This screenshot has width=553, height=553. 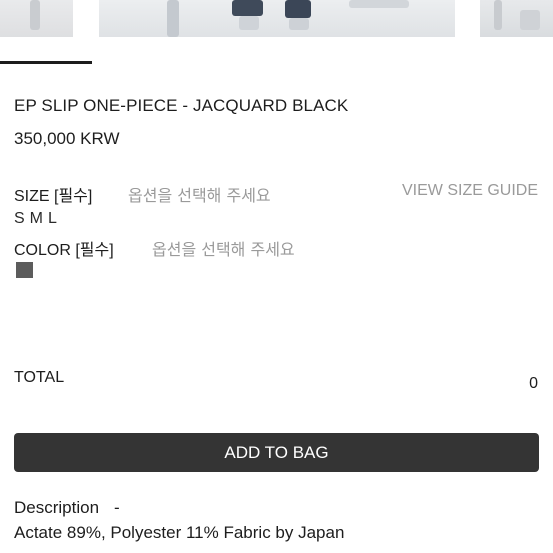 What do you see at coordinates (56, 508) in the screenshot?
I see `description-label: Description` at bounding box center [56, 508].